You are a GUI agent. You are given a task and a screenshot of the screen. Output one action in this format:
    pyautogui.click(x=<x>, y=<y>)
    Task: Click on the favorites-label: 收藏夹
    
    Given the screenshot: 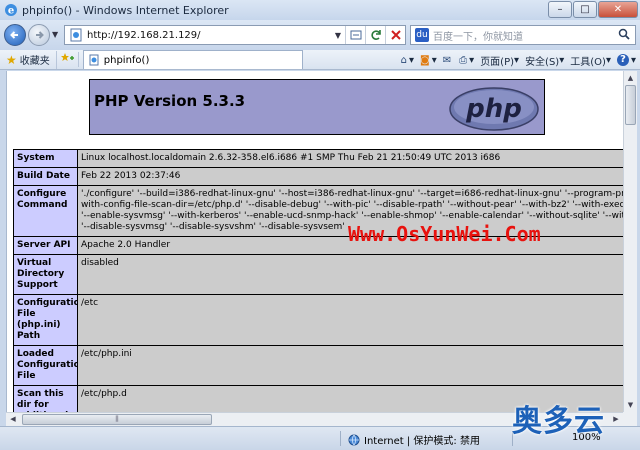 What is the action you would take?
    pyautogui.click(x=34, y=61)
    